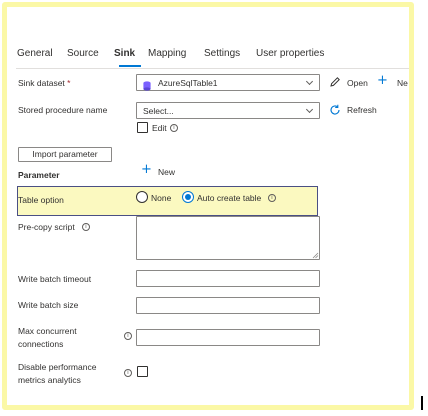 The image size is (428, 416). I want to click on tab-mapping: Mapping, so click(167, 53).